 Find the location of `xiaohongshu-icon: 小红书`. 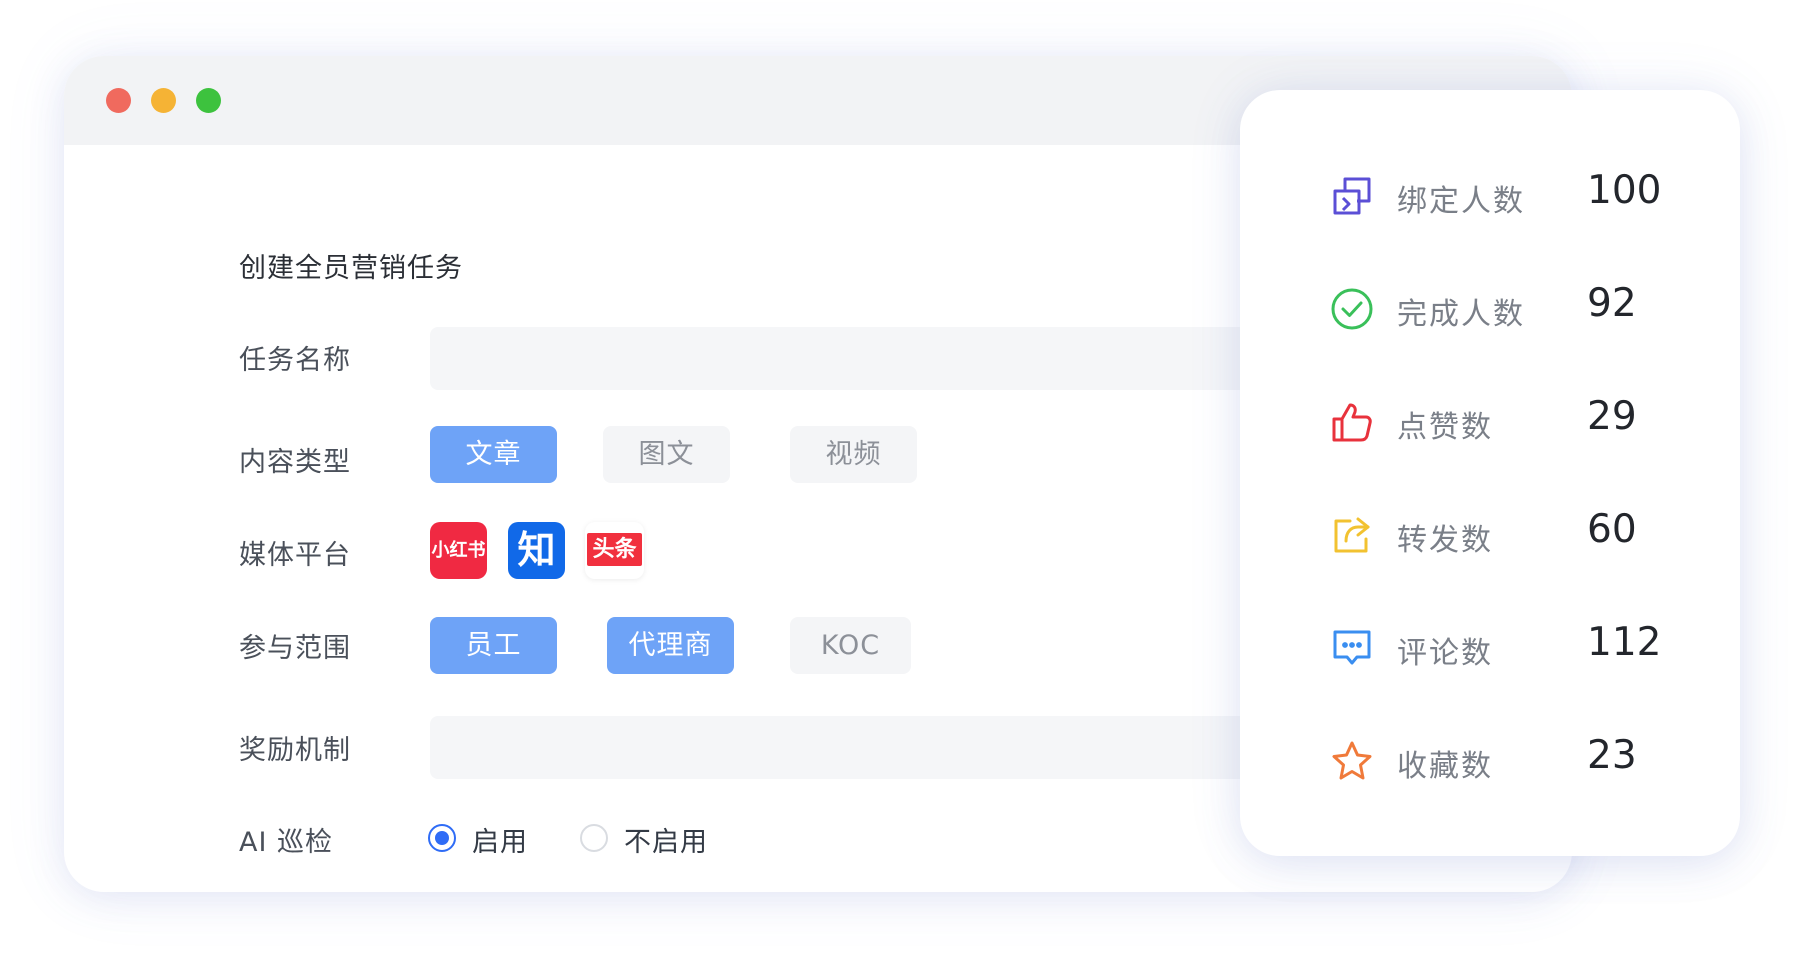

xiaohongshu-icon: 小红书 is located at coordinates (458, 550).